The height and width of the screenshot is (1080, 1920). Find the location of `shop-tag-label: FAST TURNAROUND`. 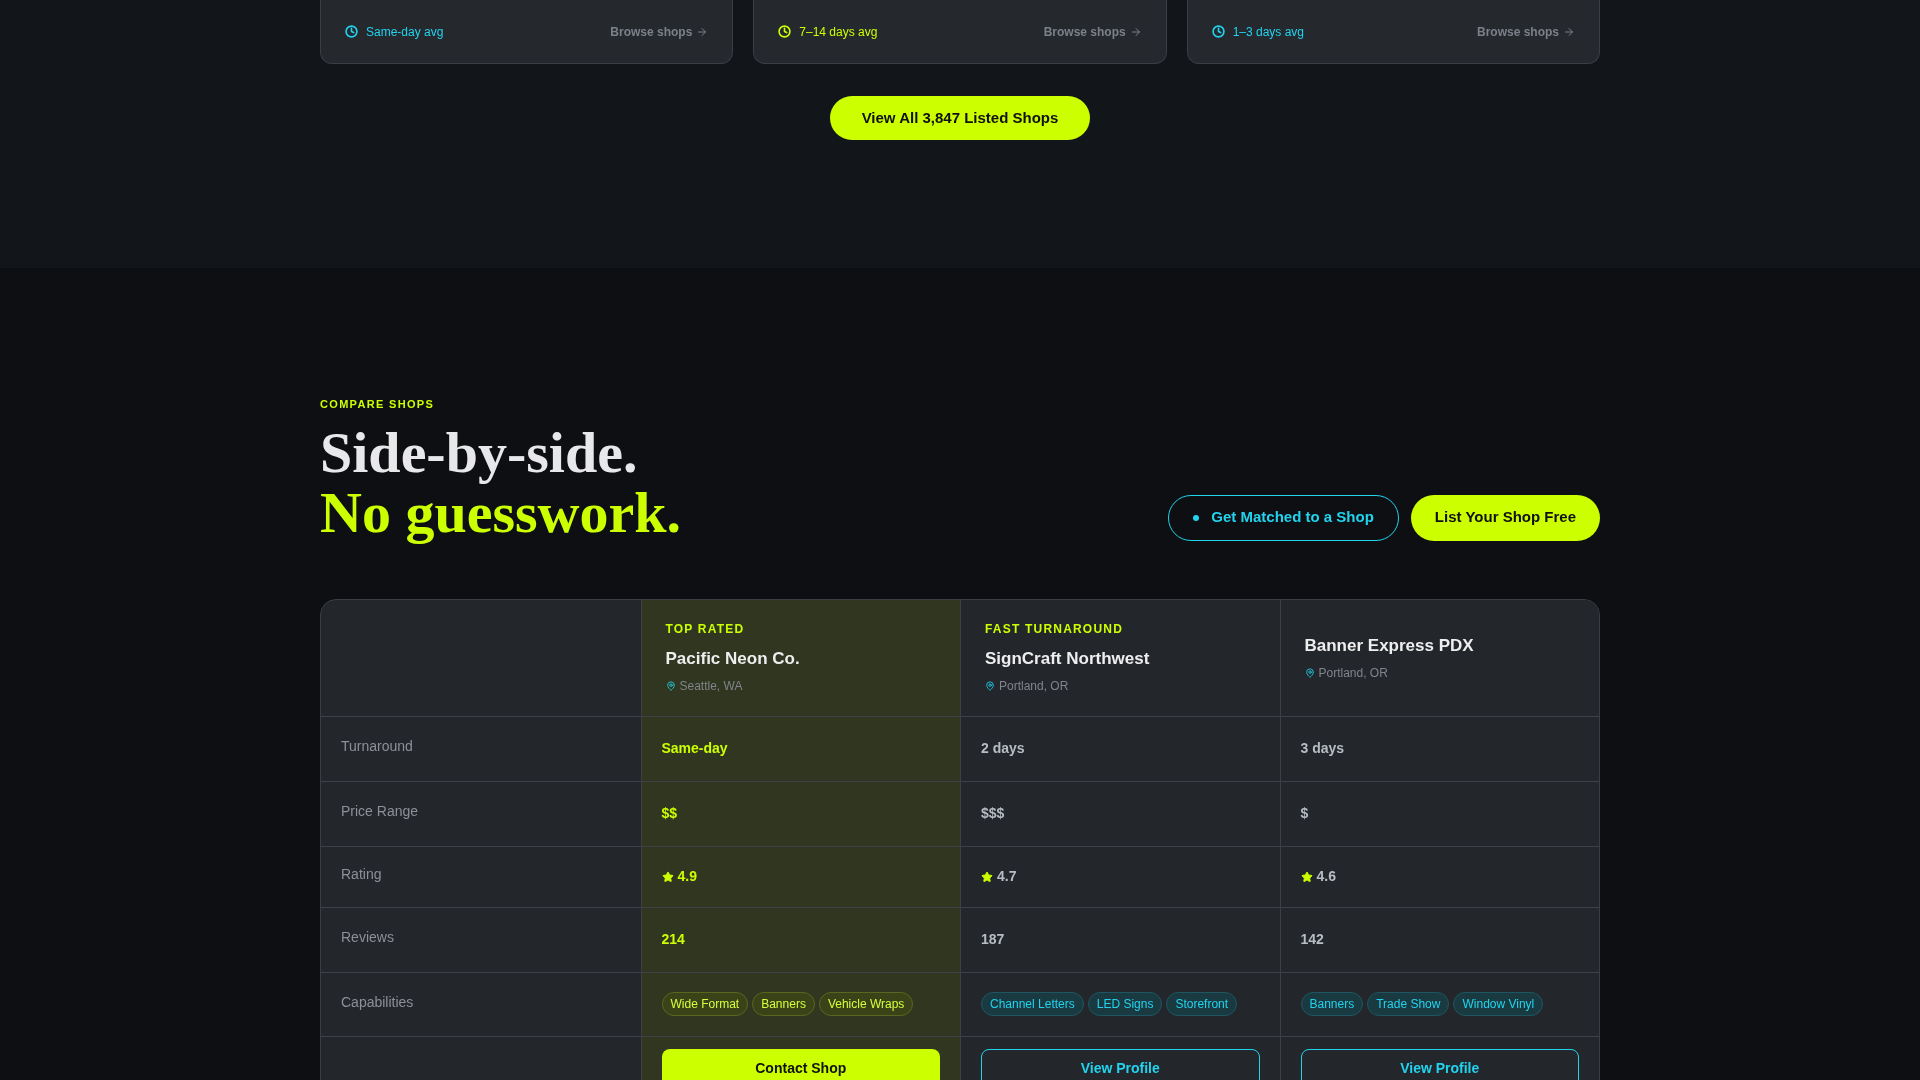

shop-tag-label: FAST TURNAROUND is located at coordinates (1054, 629).